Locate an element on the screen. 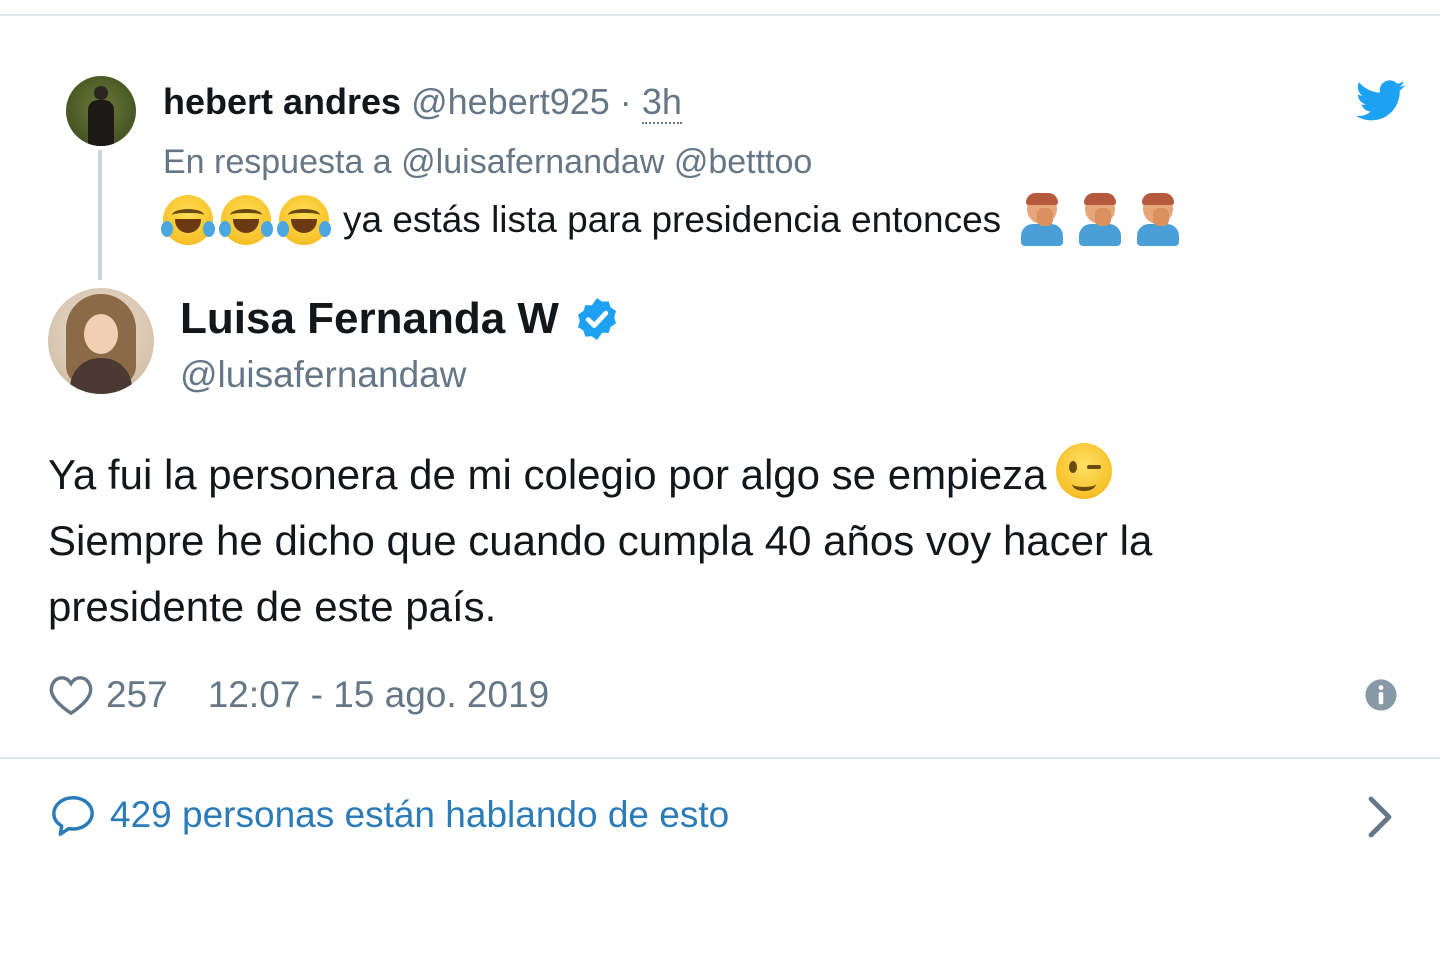 This screenshot has height=980, width=1440. conversation-link: 429 personas están hablando de esto is located at coordinates (389, 815).